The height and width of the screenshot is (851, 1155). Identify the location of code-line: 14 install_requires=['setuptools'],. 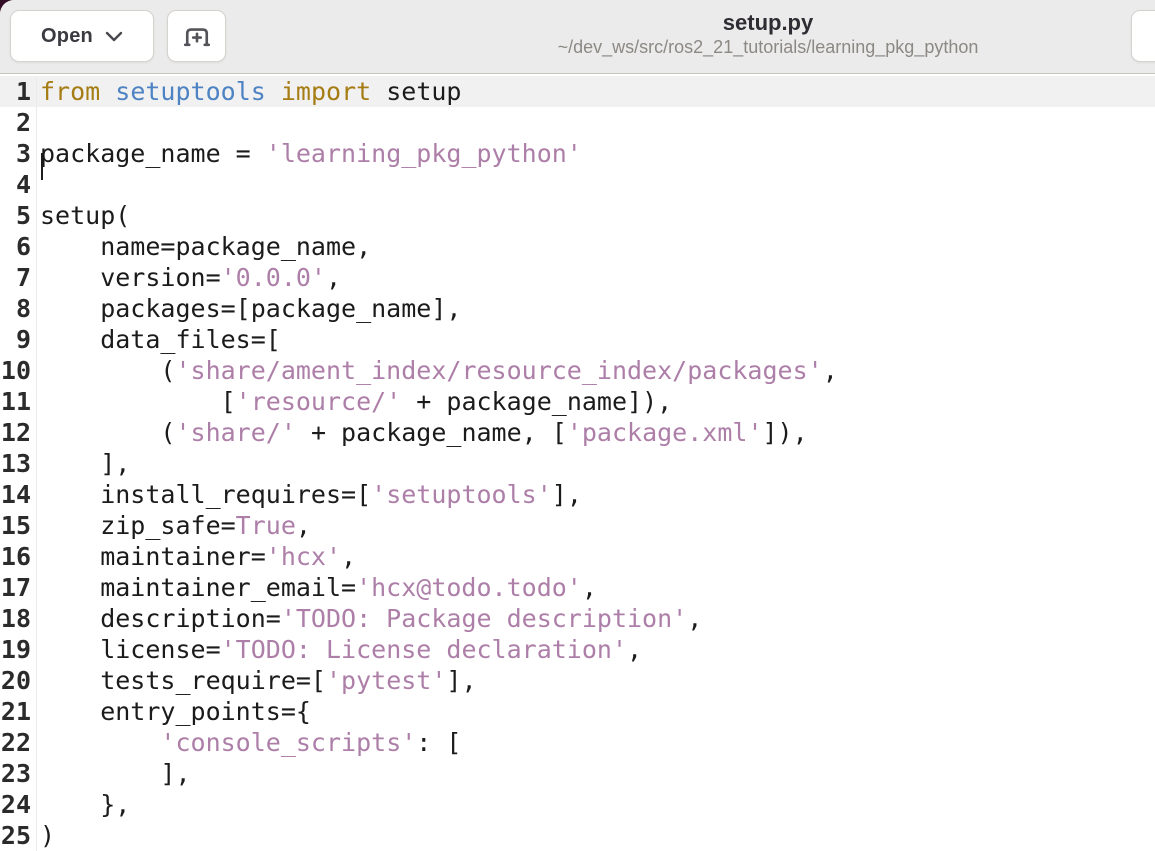
(577, 494).